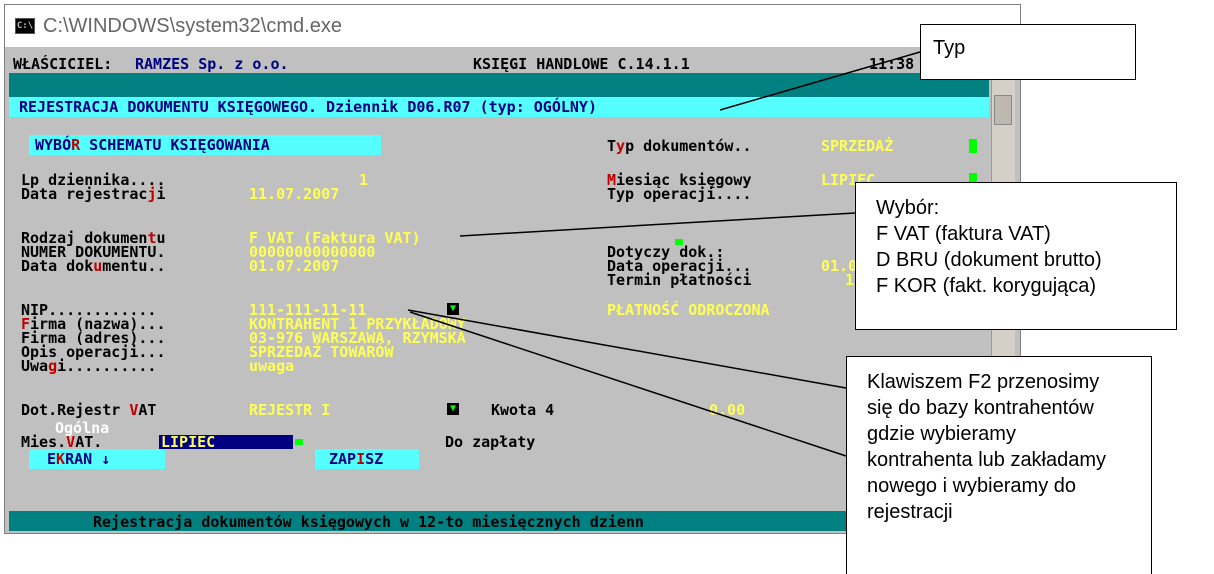 The height and width of the screenshot is (574, 1214). What do you see at coordinates (820, 81) in the screenshot?
I see `typ-pointer` at bounding box center [820, 81].